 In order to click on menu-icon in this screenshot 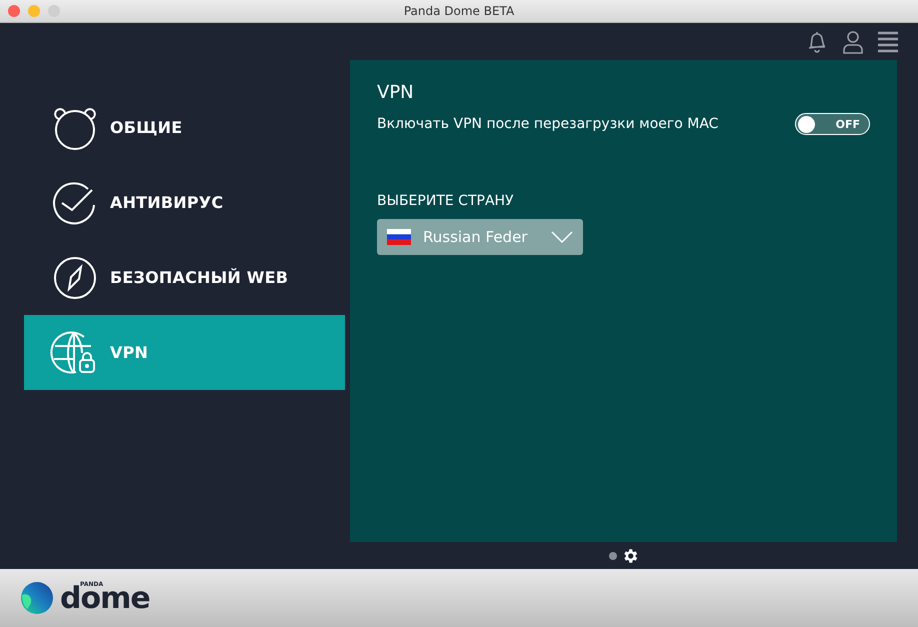, I will do `click(888, 41)`.